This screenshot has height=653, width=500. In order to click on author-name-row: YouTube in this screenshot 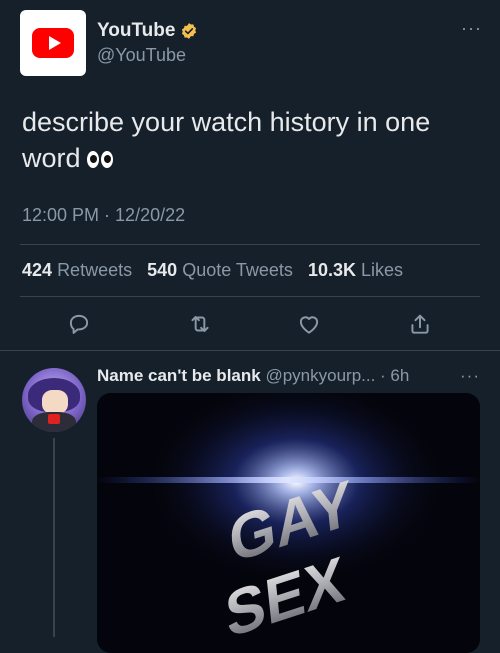, I will do `click(147, 31)`.